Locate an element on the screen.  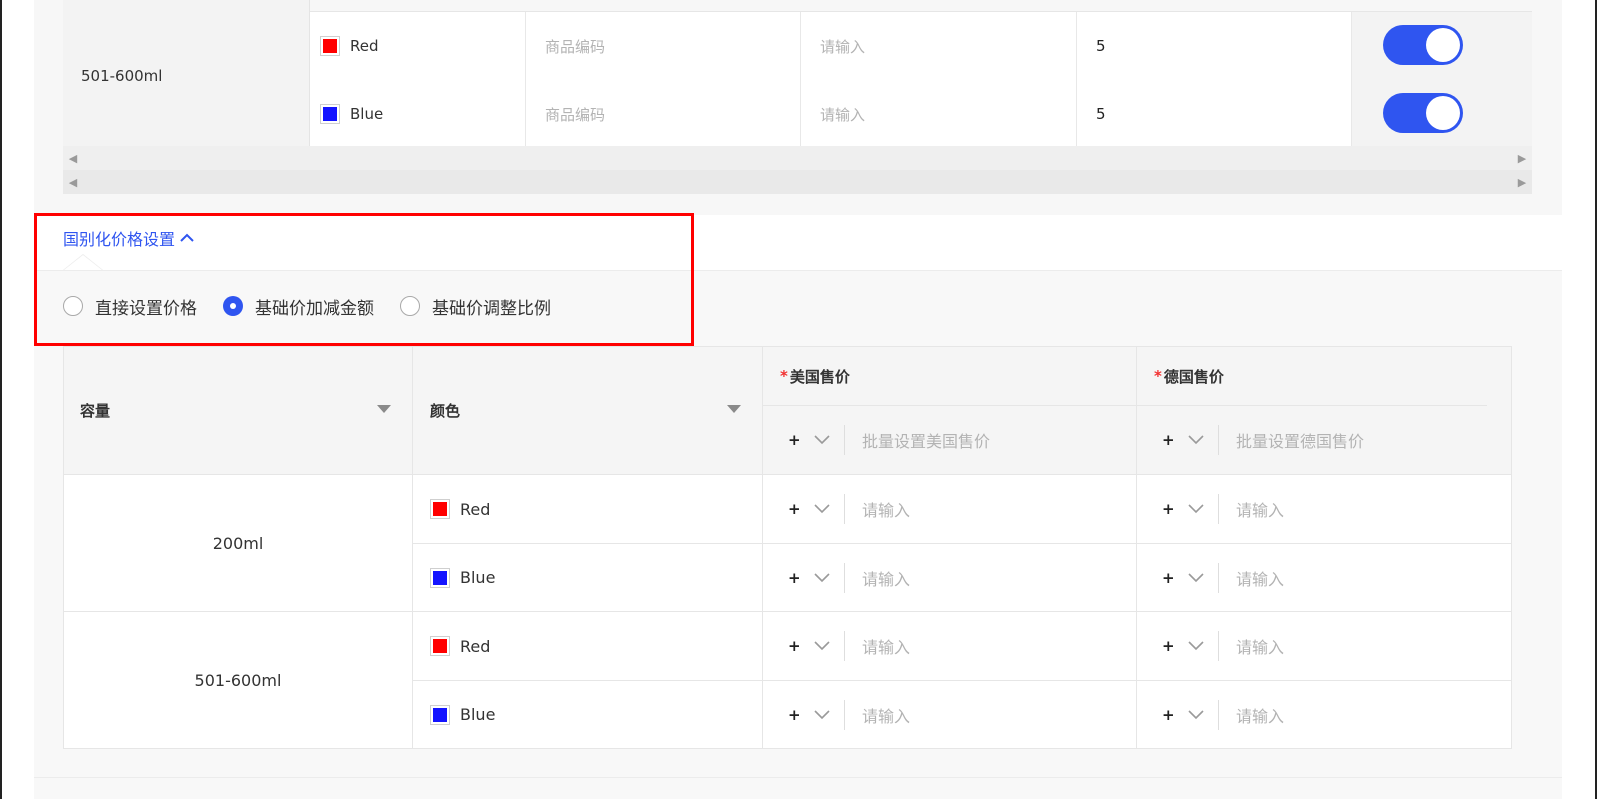
header-label: 德国售价 is located at coordinates (1193, 376).